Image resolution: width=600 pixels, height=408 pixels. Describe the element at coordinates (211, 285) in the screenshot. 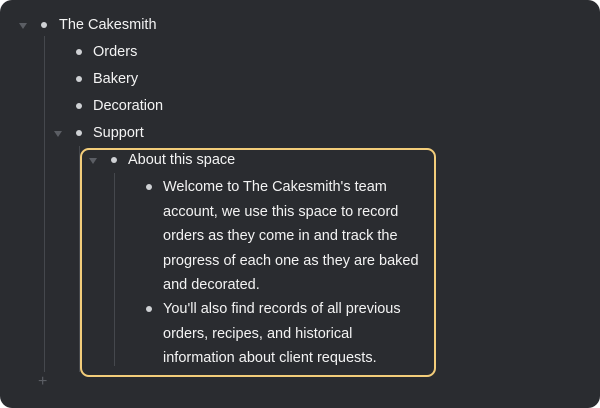

I see `note-line: and decorated.` at that location.